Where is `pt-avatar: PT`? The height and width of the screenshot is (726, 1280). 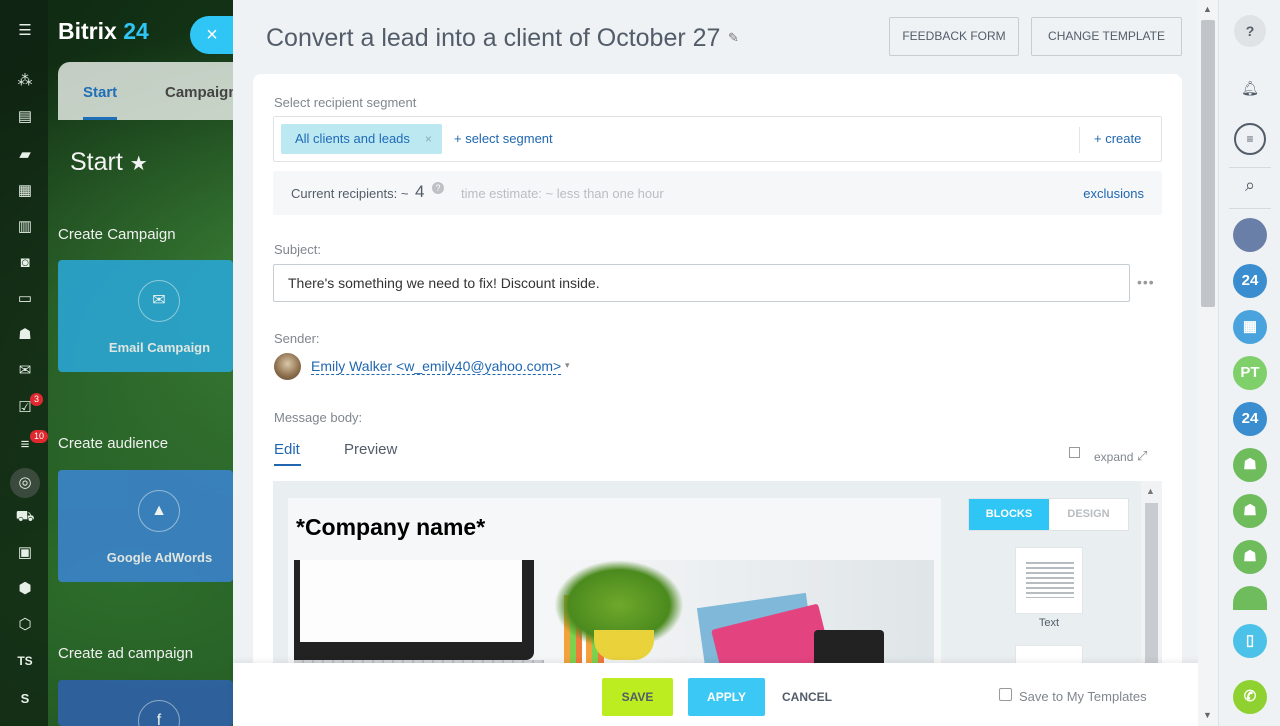 pt-avatar: PT is located at coordinates (1250, 373).